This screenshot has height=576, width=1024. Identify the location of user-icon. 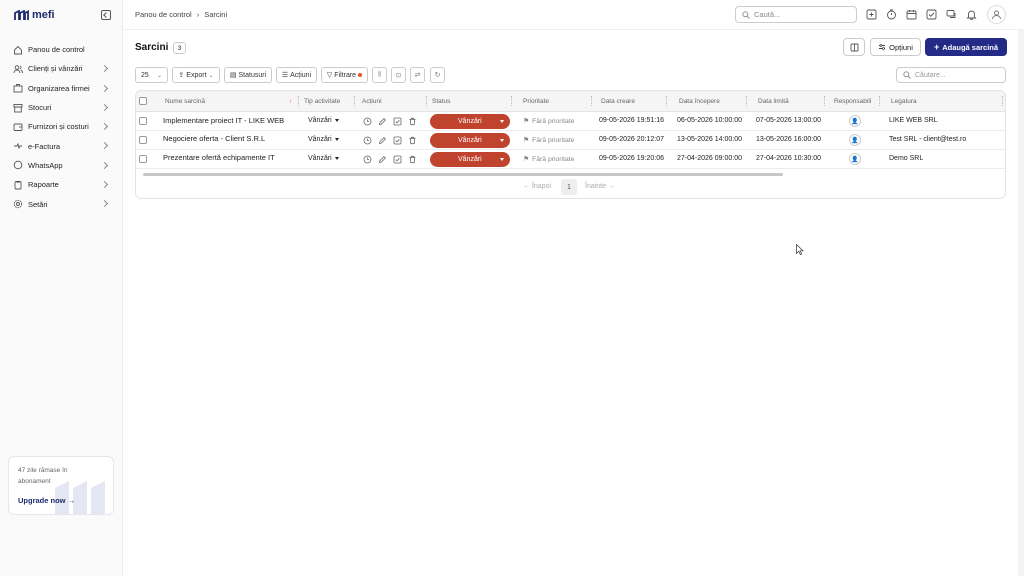
(996, 15).